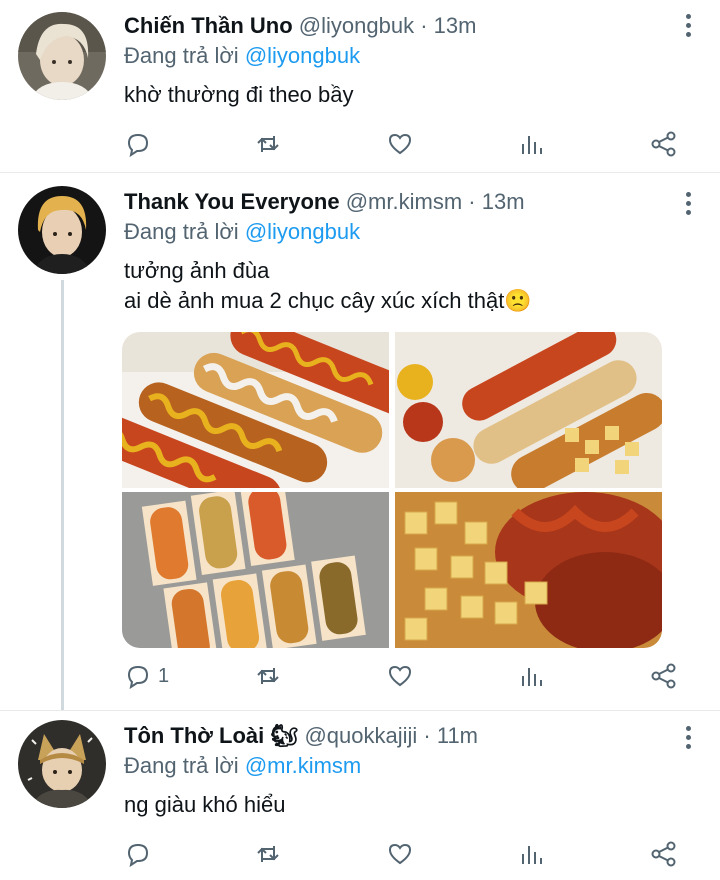 The width and height of the screenshot is (720, 880). What do you see at coordinates (356, 25) in the screenshot?
I see `user-handle: @liyongbuk` at bounding box center [356, 25].